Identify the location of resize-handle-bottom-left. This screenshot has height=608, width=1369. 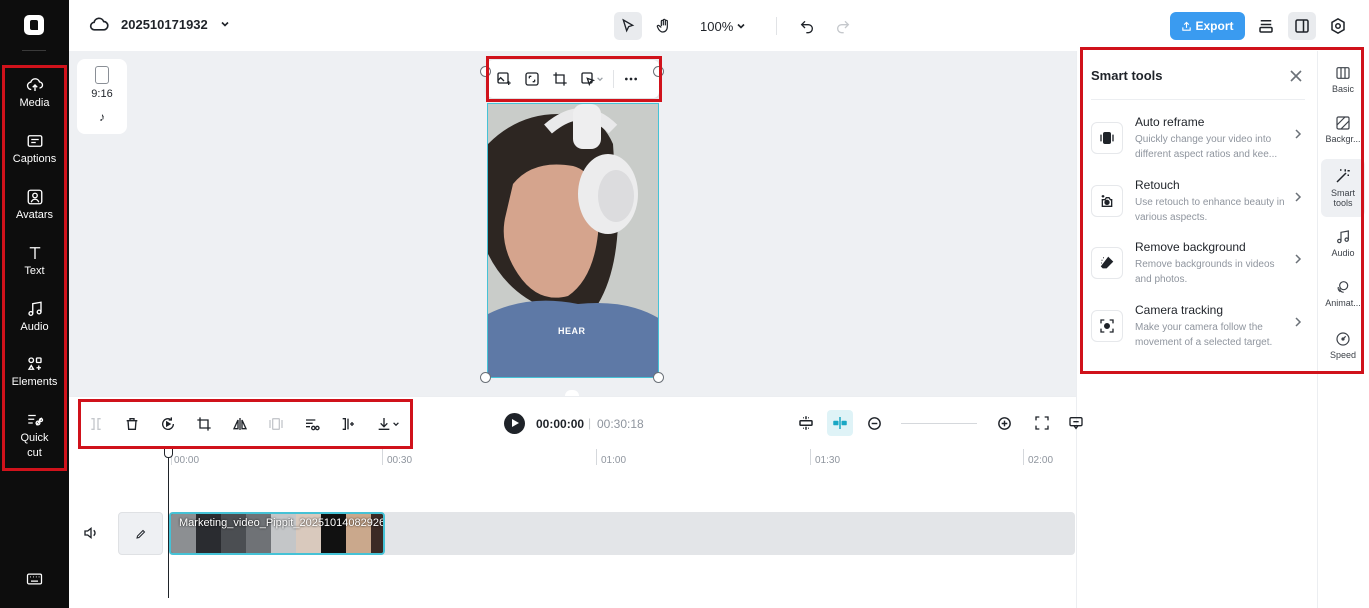
(485, 377).